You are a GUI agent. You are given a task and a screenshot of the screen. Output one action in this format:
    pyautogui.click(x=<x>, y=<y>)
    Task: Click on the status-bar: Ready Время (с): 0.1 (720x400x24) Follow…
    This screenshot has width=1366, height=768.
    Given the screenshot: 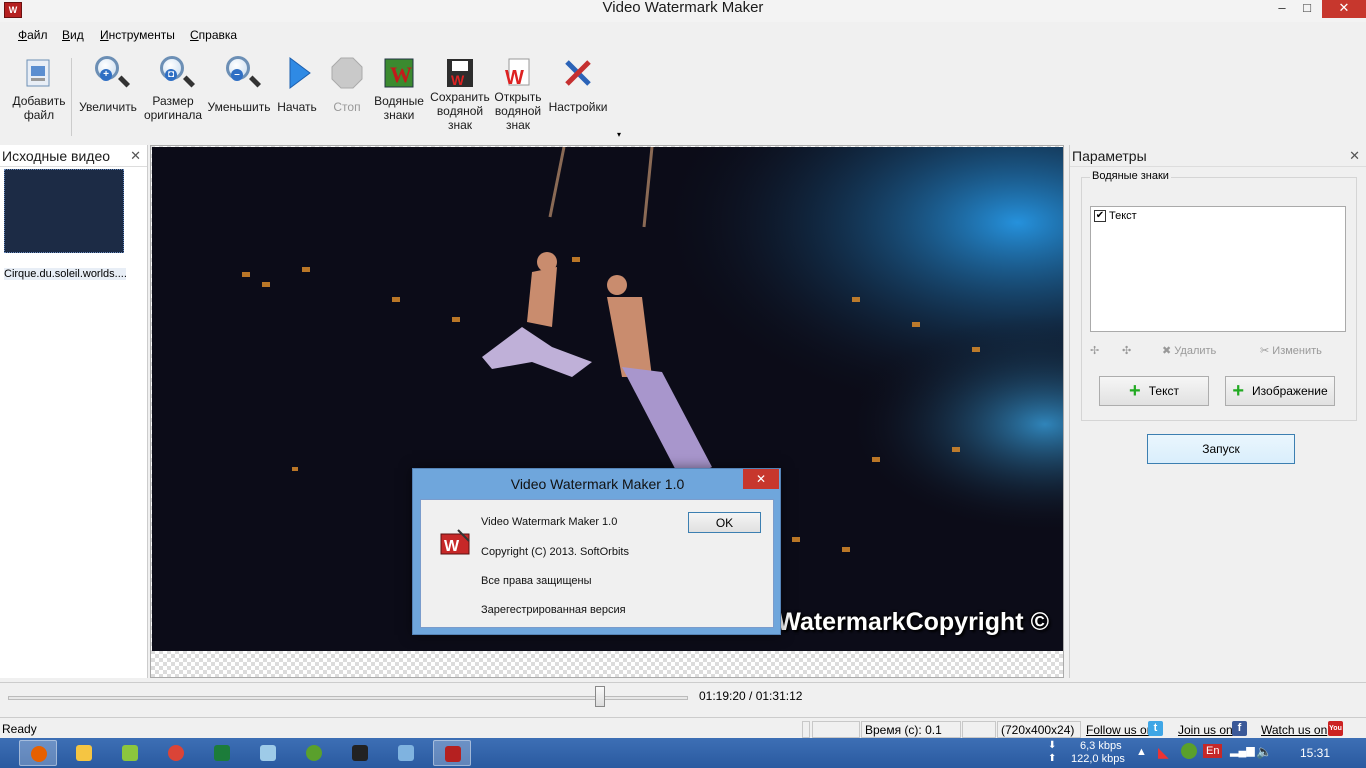 What is the action you would take?
    pyautogui.click(x=683, y=730)
    